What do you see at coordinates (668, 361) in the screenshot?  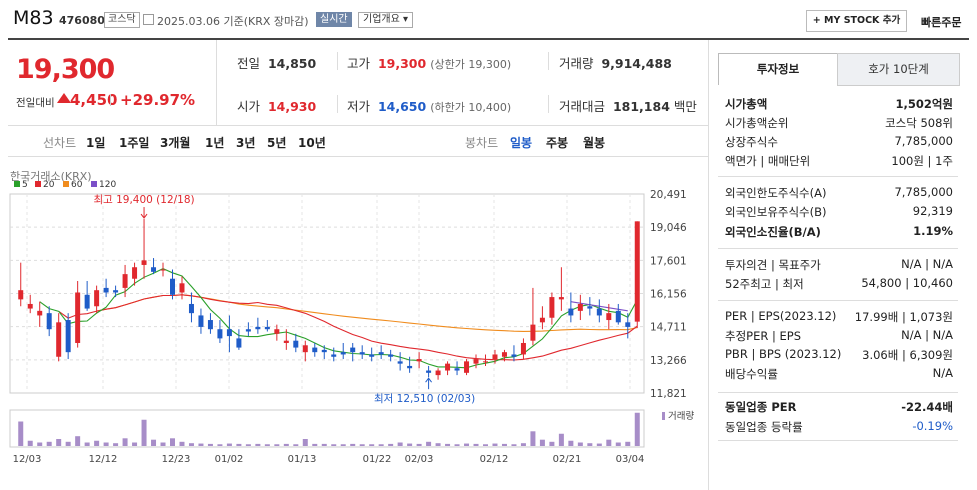 I see `y-tick-label: 13,266` at bounding box center [668, 361].